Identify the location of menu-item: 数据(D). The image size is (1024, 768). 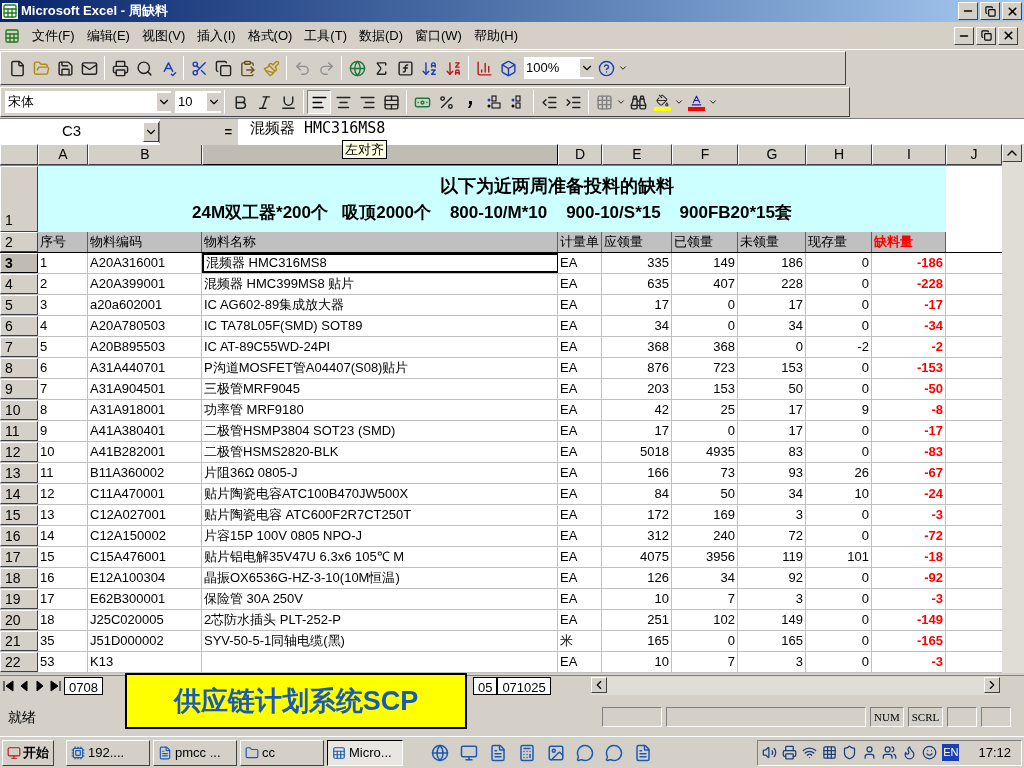
(380, 35).